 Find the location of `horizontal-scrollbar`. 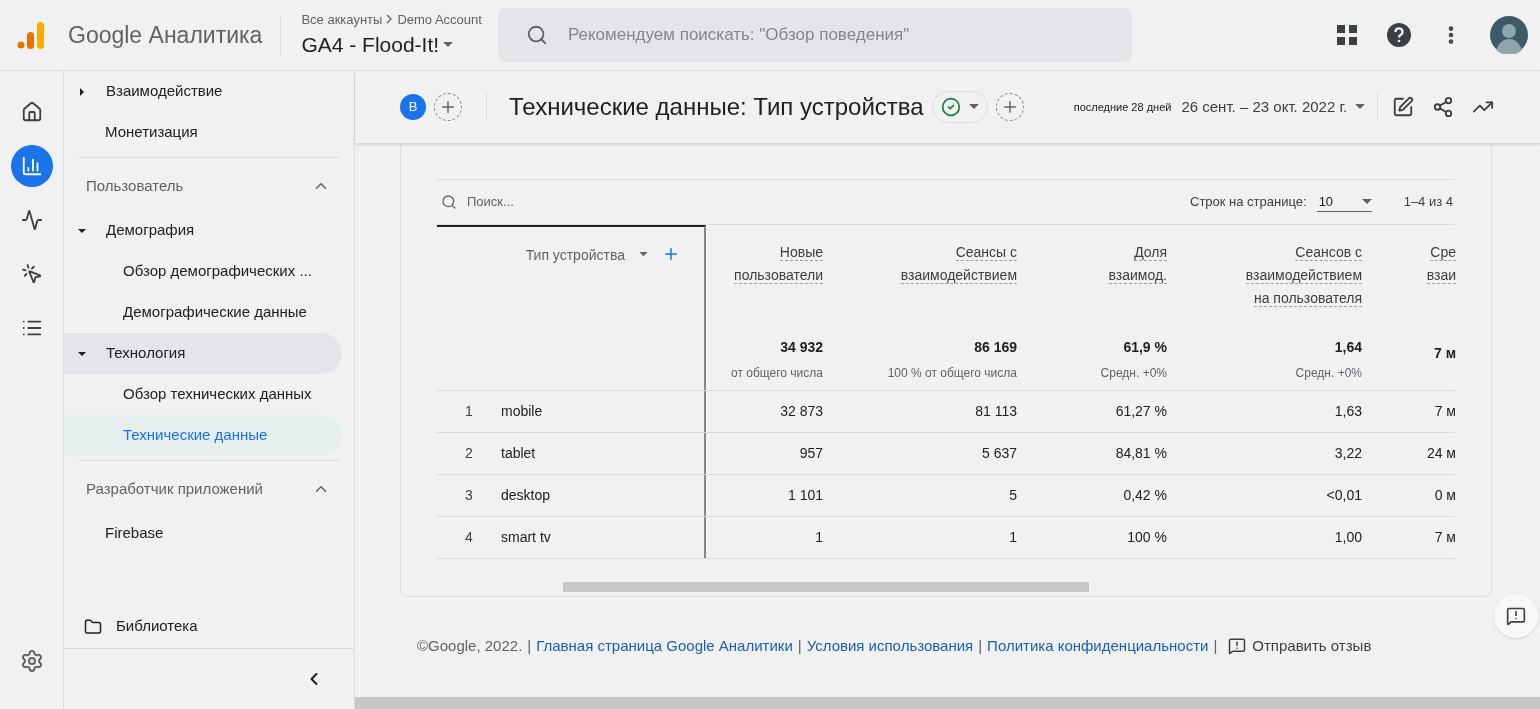

horizontal-scrollbar is located at coordinates (826, 587).